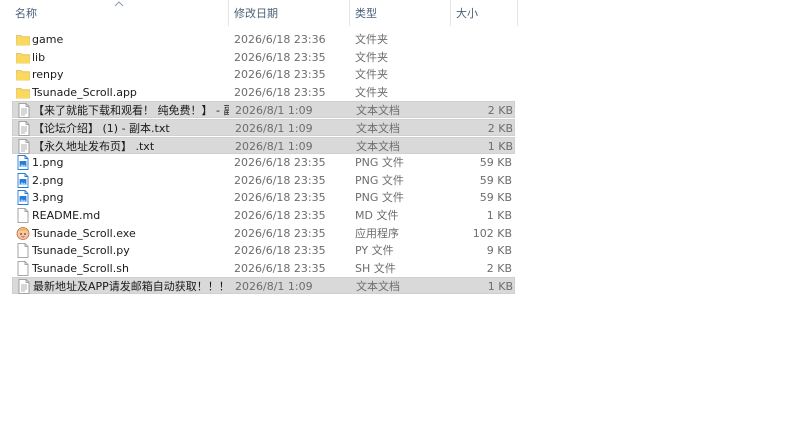 The image size is (800, 431). I want to click on column-header-type: 类型, so click(400, 14).